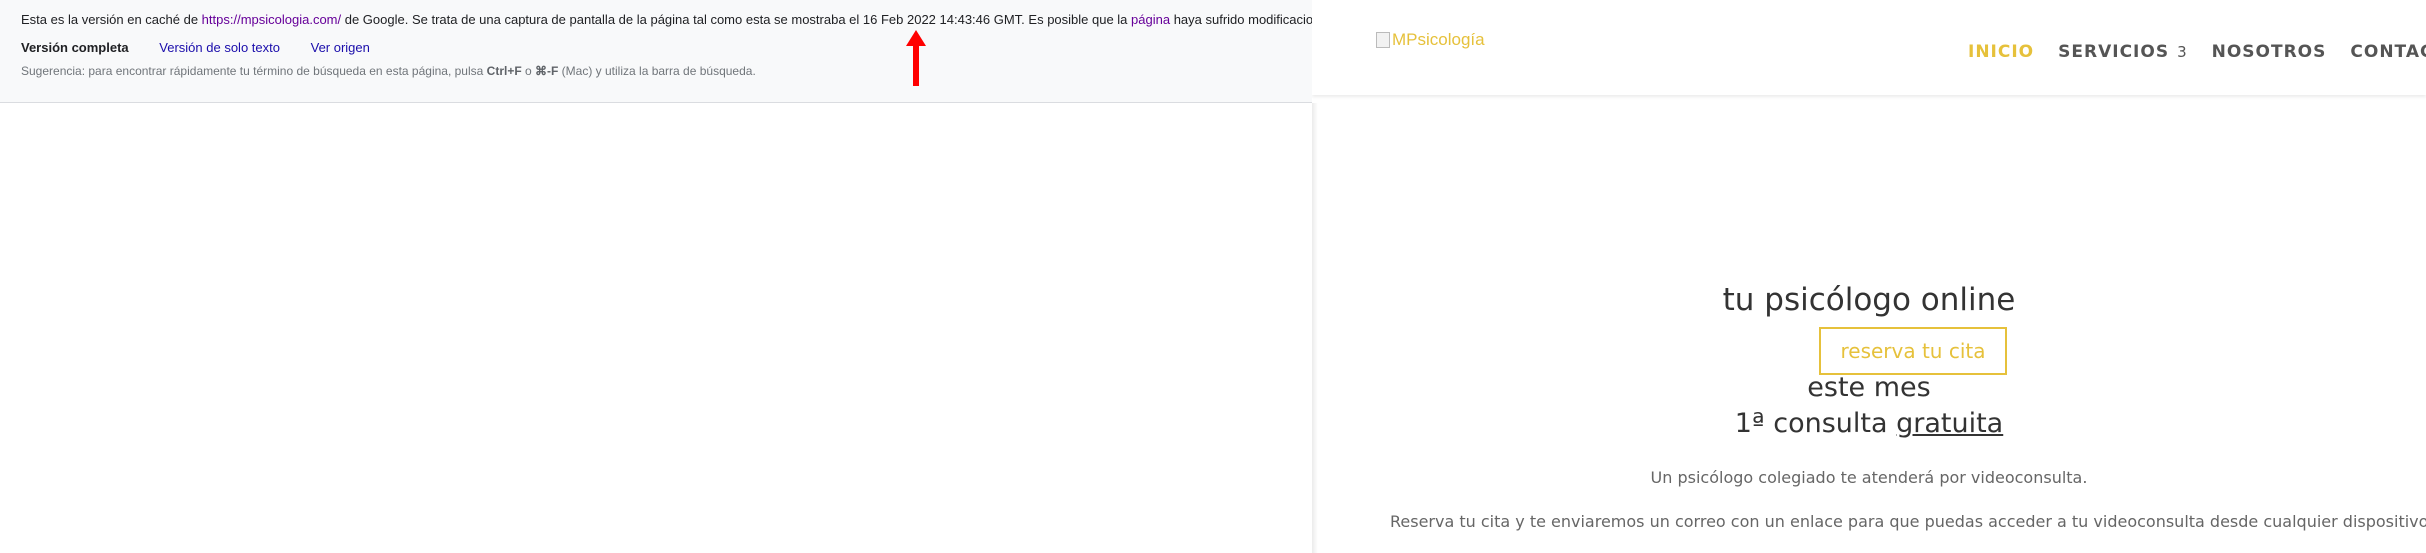 Image resolution: width=2426 pixels, height=553 pixels. I want to click on tip-suffix: (Mac) y utiliza la barra de búsqueda., so click(657, 71).